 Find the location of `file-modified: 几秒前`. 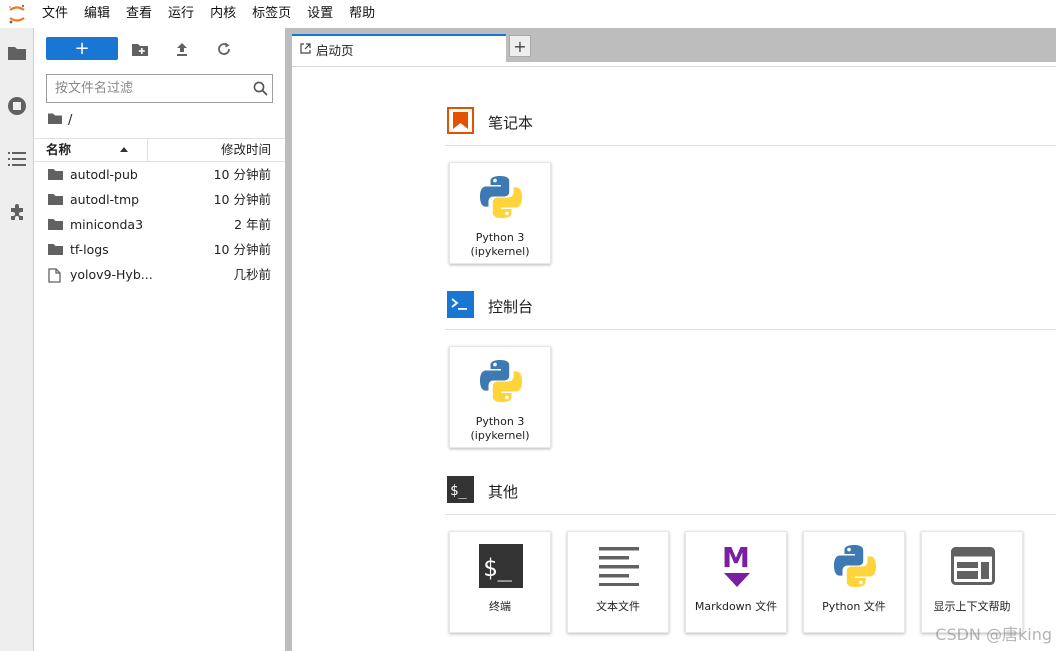

file-modified: 几秒前 is located at coordinates (252, 274).